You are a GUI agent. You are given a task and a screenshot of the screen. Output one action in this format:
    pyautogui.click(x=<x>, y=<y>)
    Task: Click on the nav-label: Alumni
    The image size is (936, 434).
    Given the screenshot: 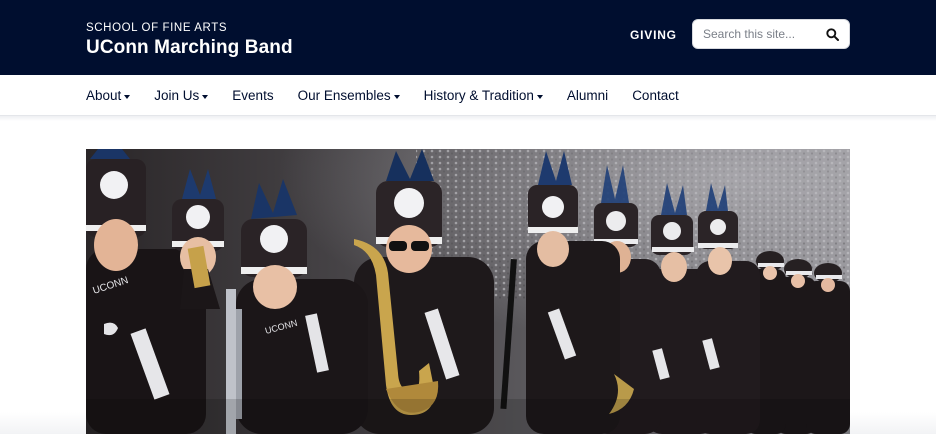 What is the action you would take?
    pyautogui.click(x=587, y=95)
    